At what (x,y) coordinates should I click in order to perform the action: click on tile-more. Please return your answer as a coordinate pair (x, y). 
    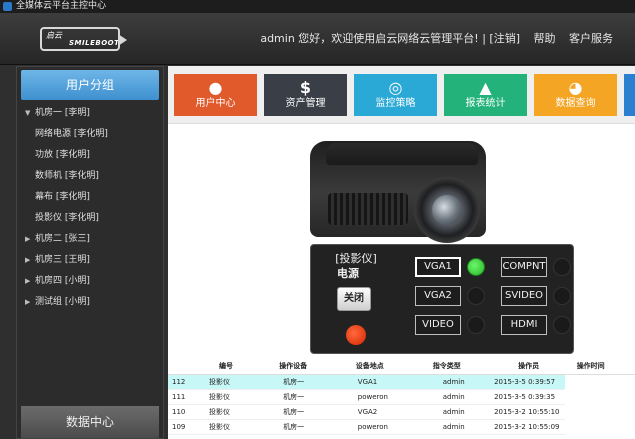
    Looking at the image, I should click on (629, 95).